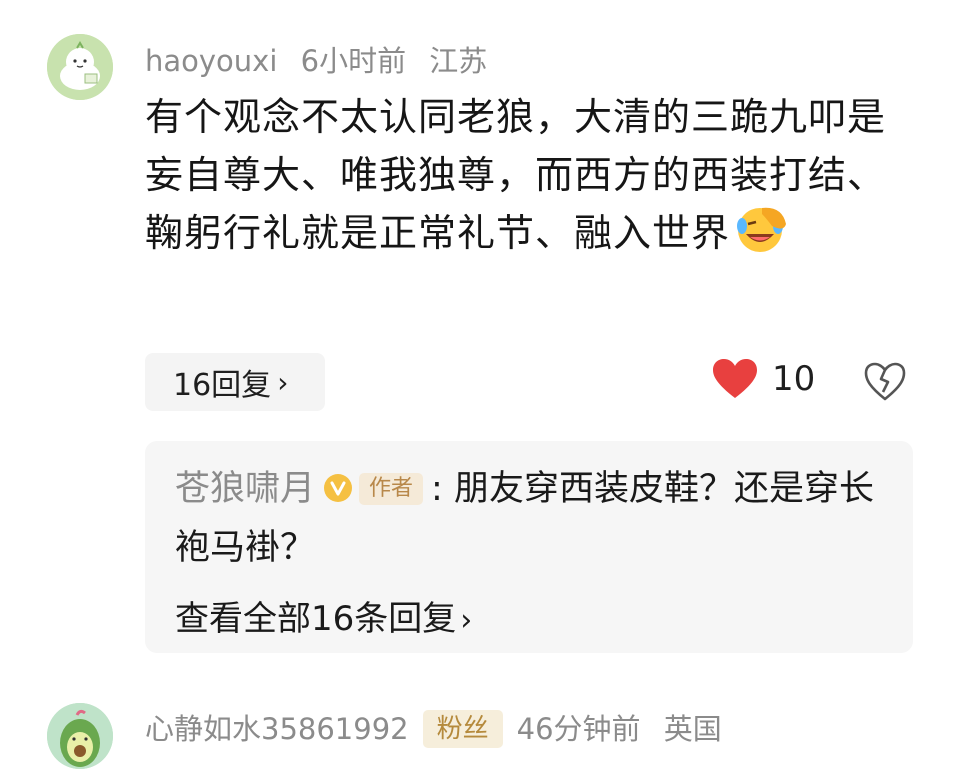 The width and height of the screenshot is (960, 769). I want to click on username: 心静如水35861992, so click(277, 729).